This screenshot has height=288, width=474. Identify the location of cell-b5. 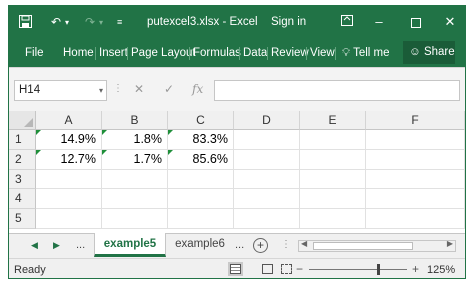
(135, 219).